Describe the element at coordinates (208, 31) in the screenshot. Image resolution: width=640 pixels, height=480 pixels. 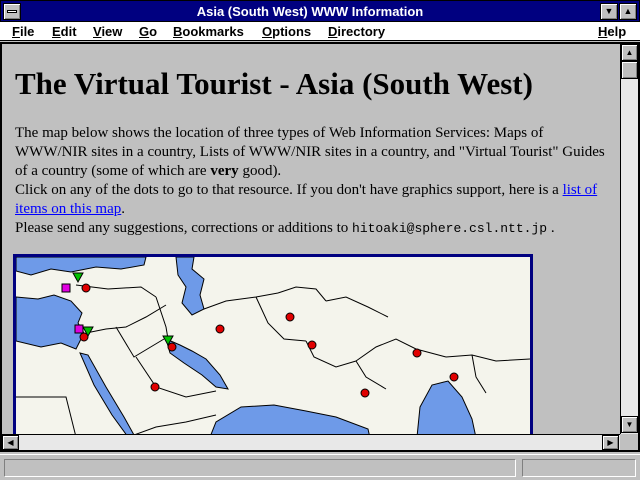
I see `menu-bookmarks: Bookmarks` at that location.